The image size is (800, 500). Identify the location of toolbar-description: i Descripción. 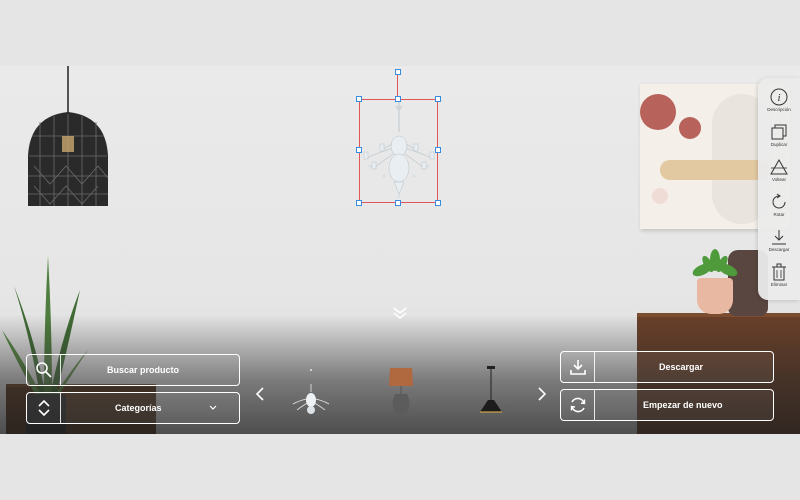
(779, 103).